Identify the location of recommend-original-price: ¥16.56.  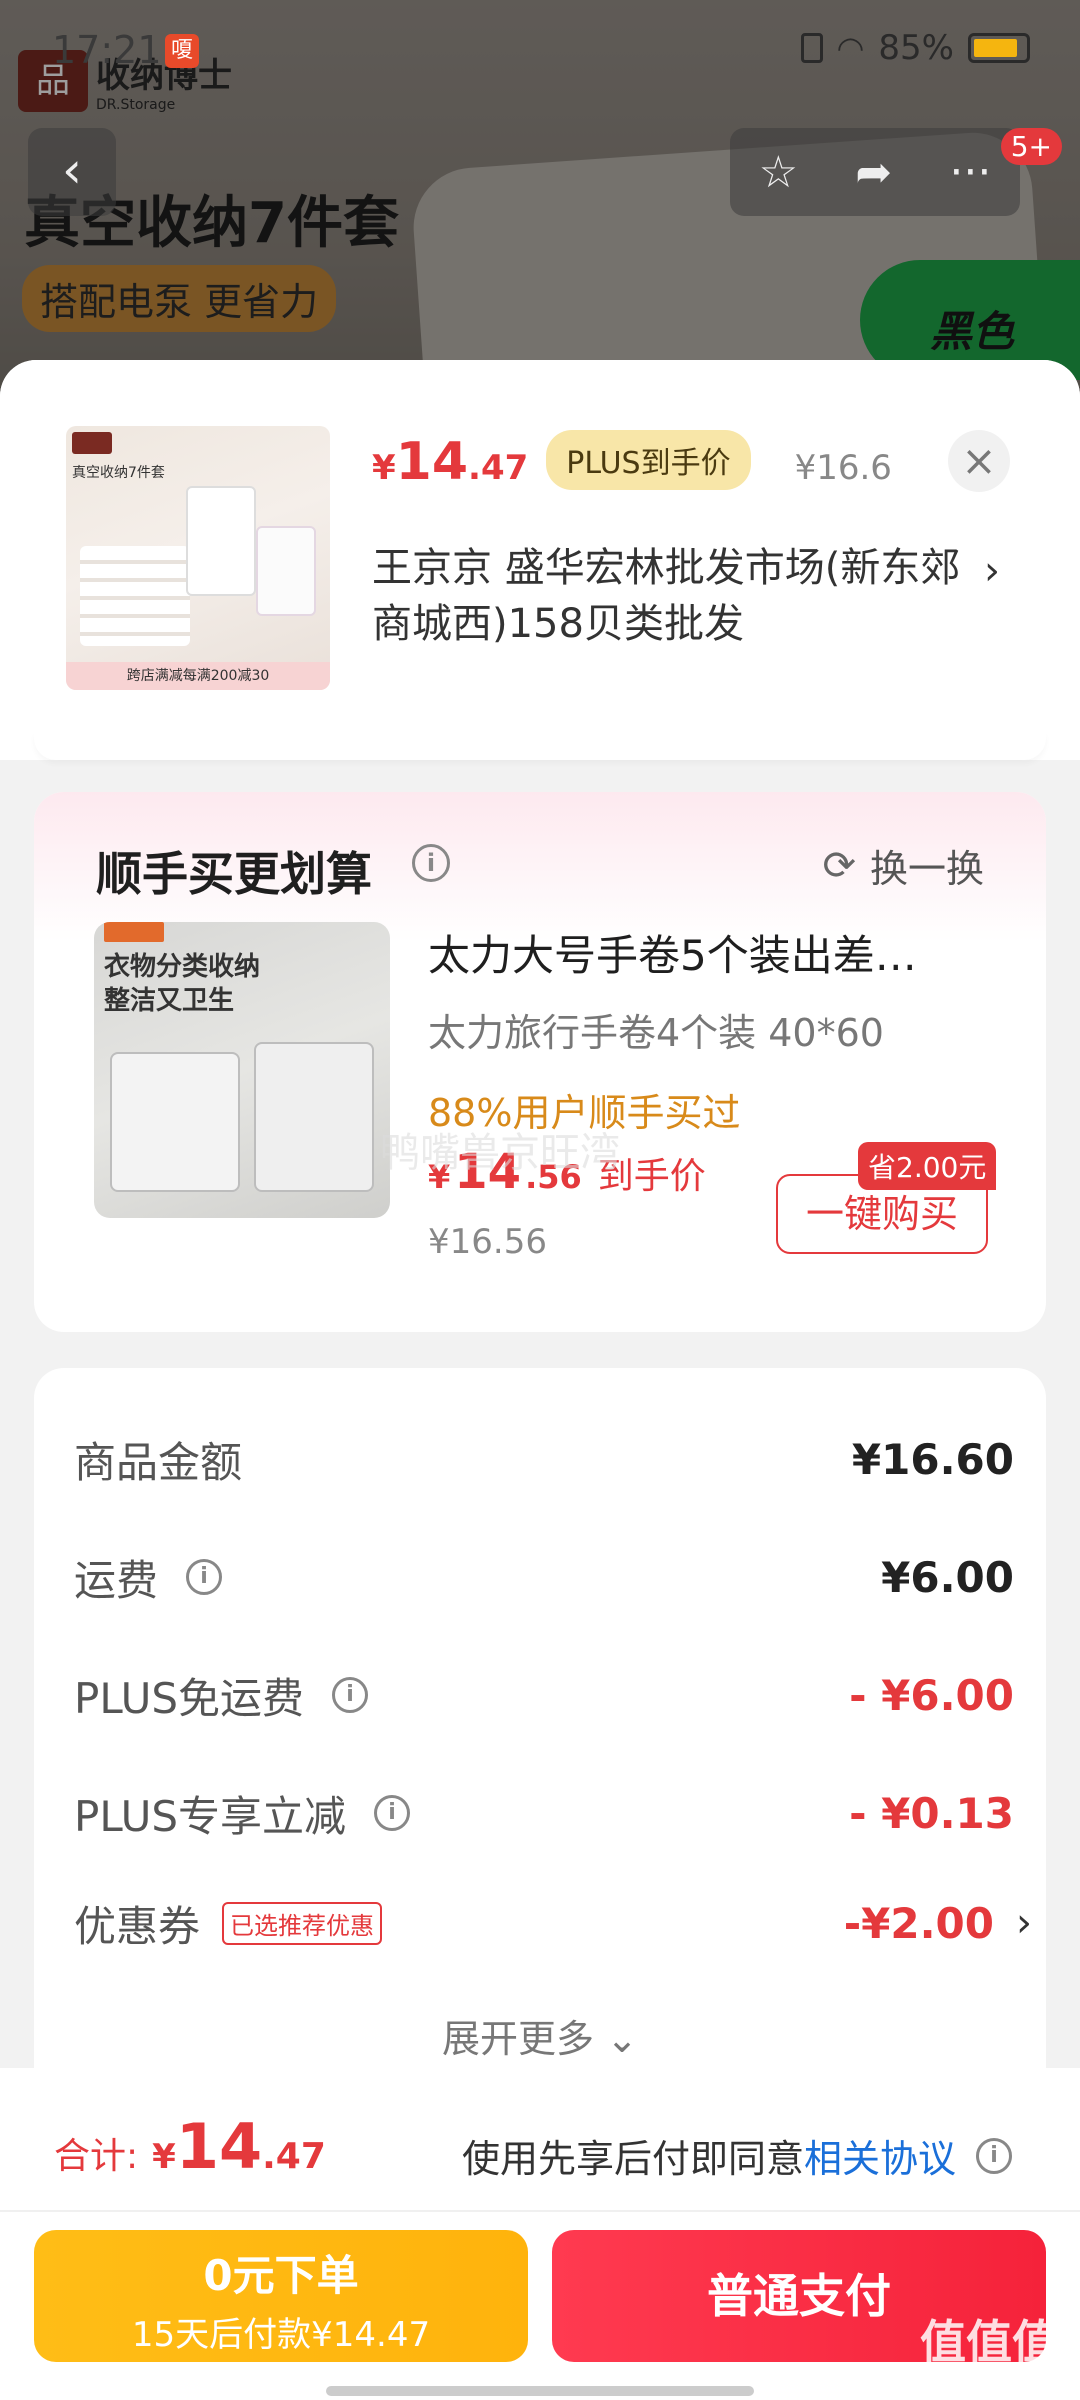
(487, 1242).